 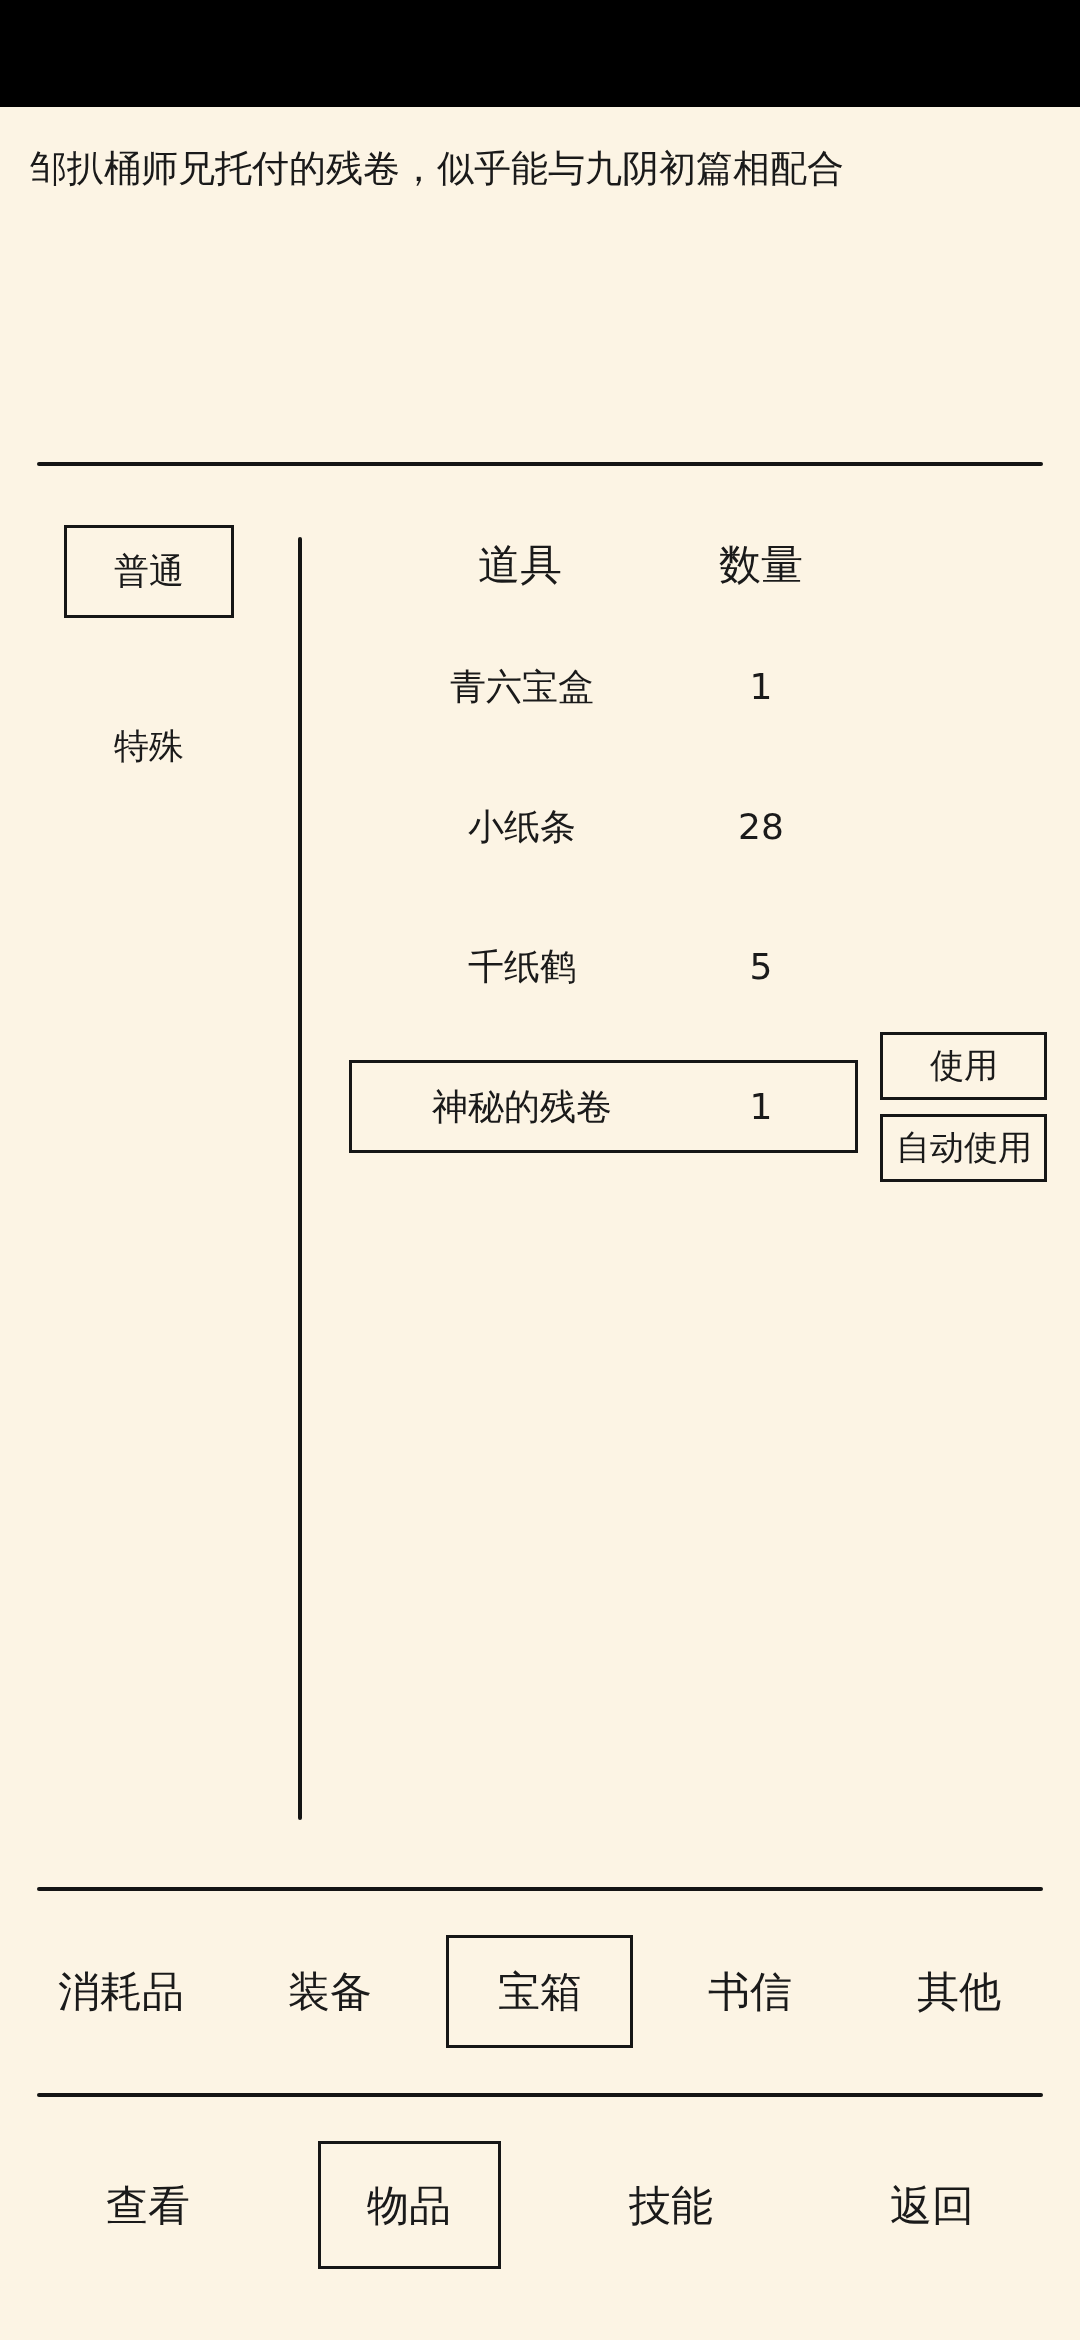 What do you see at coordinates (521, 686) in the screenshot?
I see `table-cell-text: 青六宝盒` at bounding box center [521, 686].